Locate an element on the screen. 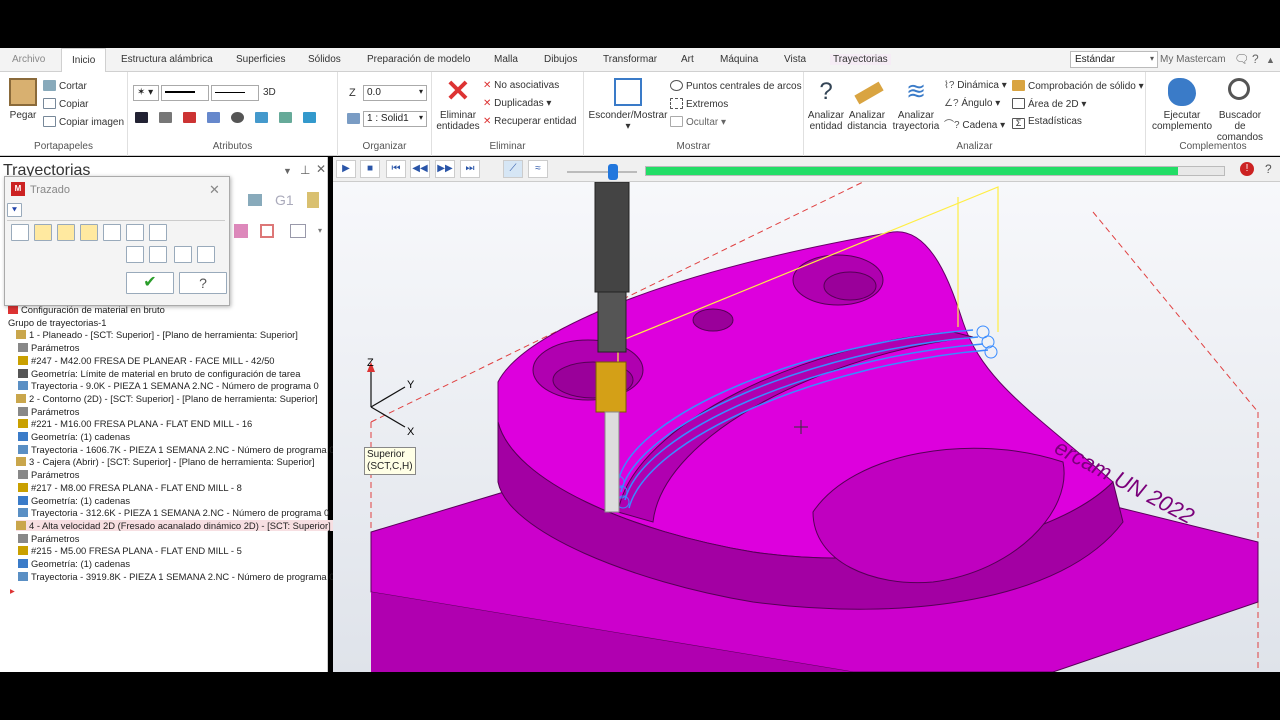 The image size is (1280, 720). tab-inicio: Inicio is located at coordinates (84, 60).